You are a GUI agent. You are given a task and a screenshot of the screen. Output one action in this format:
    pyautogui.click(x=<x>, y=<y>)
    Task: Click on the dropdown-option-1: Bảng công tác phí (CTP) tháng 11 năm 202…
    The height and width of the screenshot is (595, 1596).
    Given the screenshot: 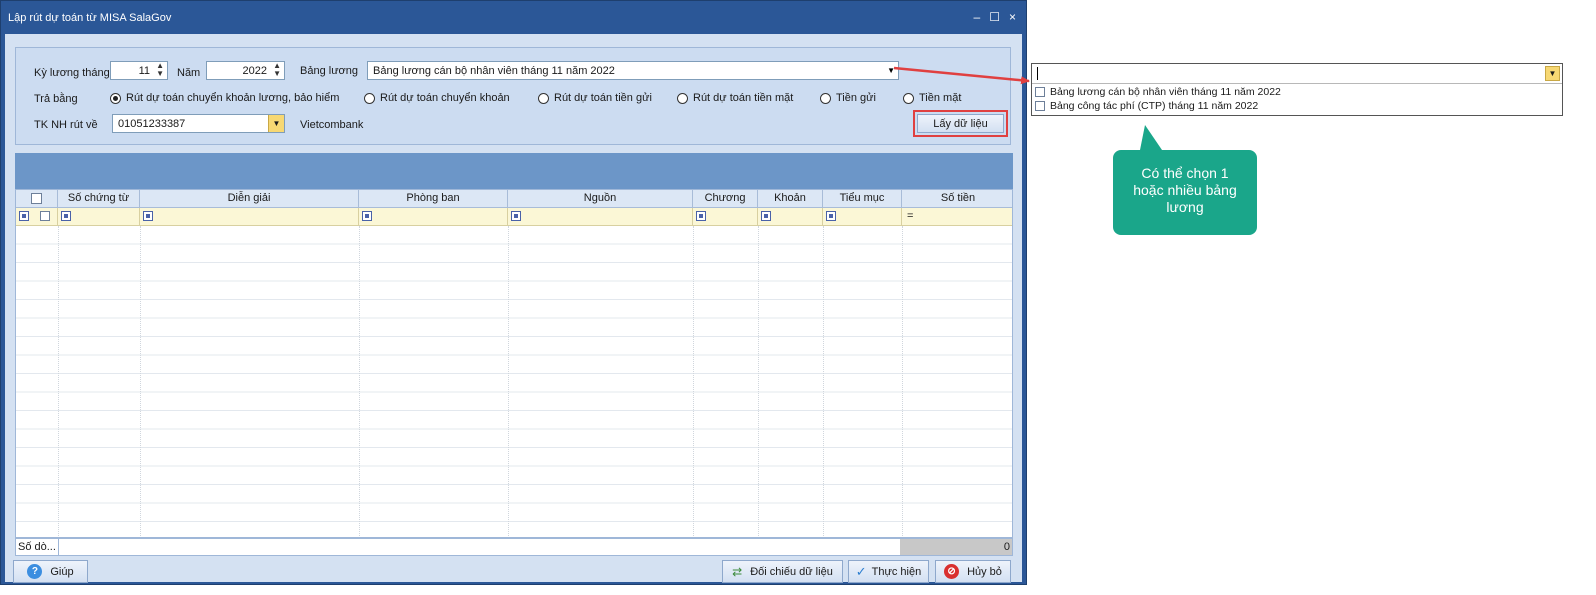 What is the action you would take?
    pyautogui.click(x=1146, y=106)
    